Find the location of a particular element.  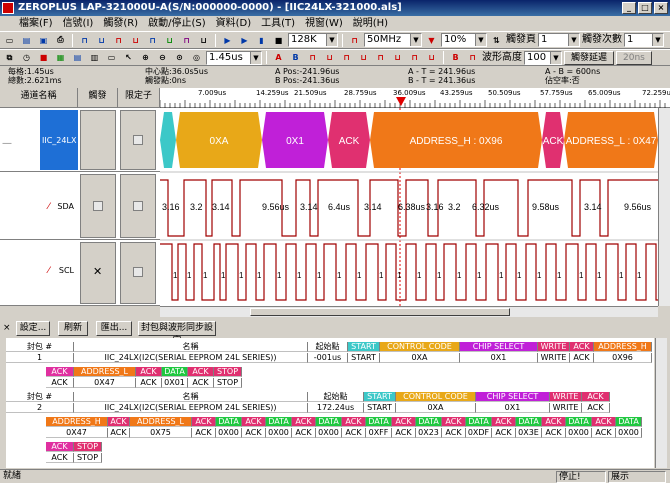

table-icon: ▤ is located at coordinates (77, 57).